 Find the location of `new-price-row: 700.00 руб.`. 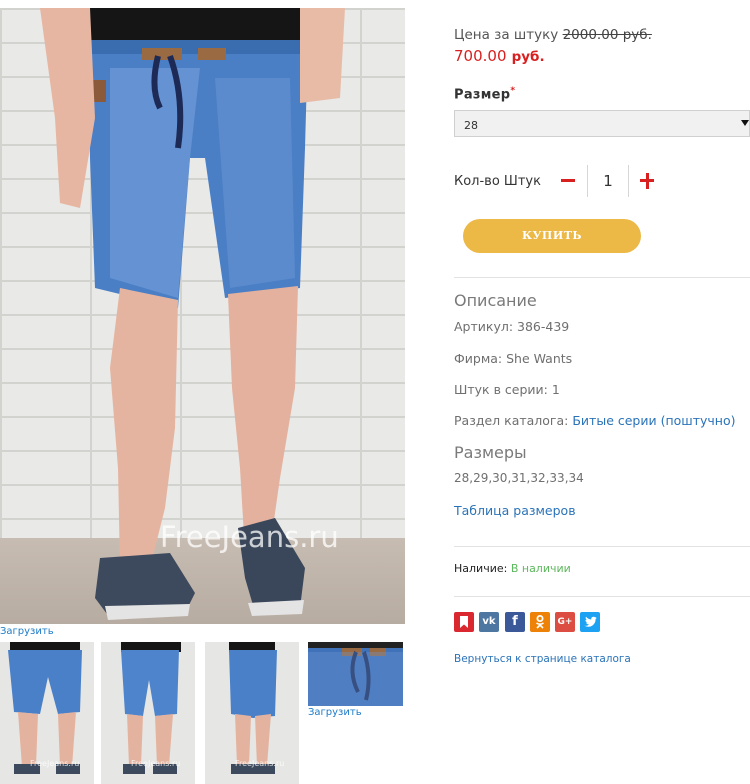

new-price-row: 700.00 руб. is located at coordinates (499, 55).